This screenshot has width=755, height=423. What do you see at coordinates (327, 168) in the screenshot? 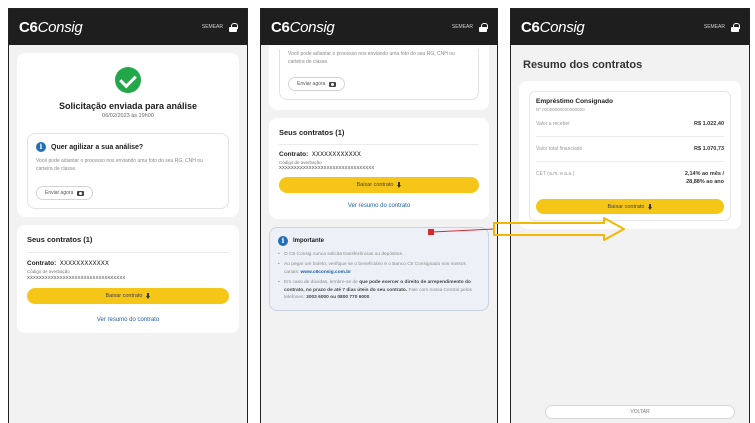
I see `code-value: XXXXXXXXXXXXXXXXXXXXXXXXXXXXXXXX` at bounding box center [327, 168].